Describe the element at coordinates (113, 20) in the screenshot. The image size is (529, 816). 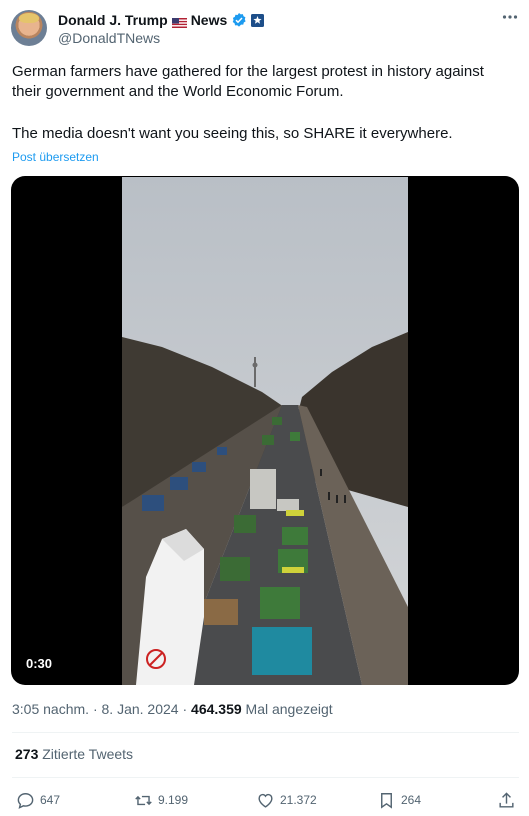
I see `display-name: Donald J. Trump` at that location.